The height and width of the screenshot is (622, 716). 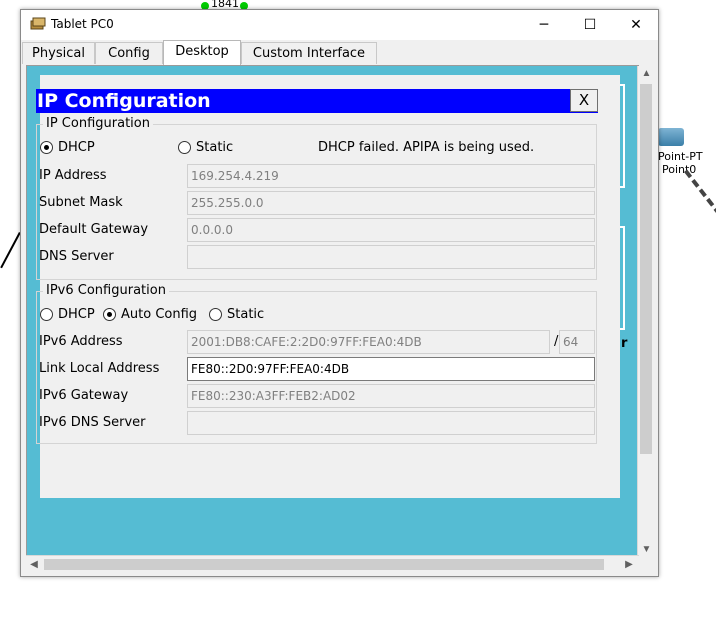 What do you see at coordinates (577, 342) in the screenshot?
I see `ipv6-prefix-field: 64` at bounding box center [577, 342].